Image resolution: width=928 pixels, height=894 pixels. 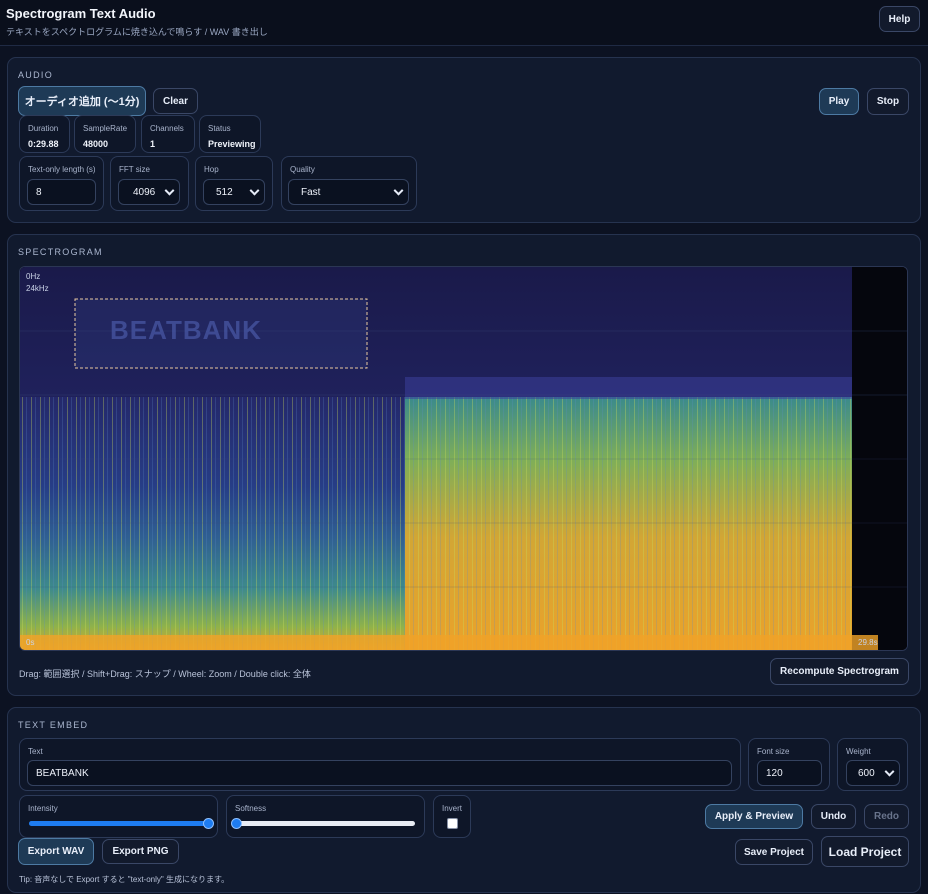 I want to click on text-label: Text, so click(x=35, y=751).